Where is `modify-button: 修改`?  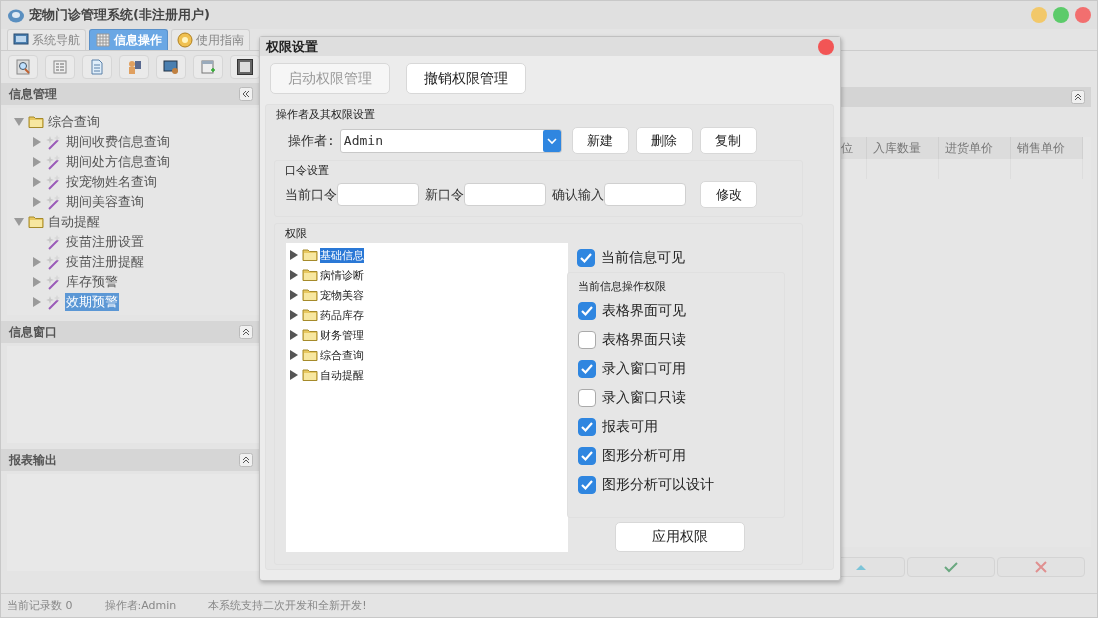
modify-button: 修改 is located at coordinates (728, 194).